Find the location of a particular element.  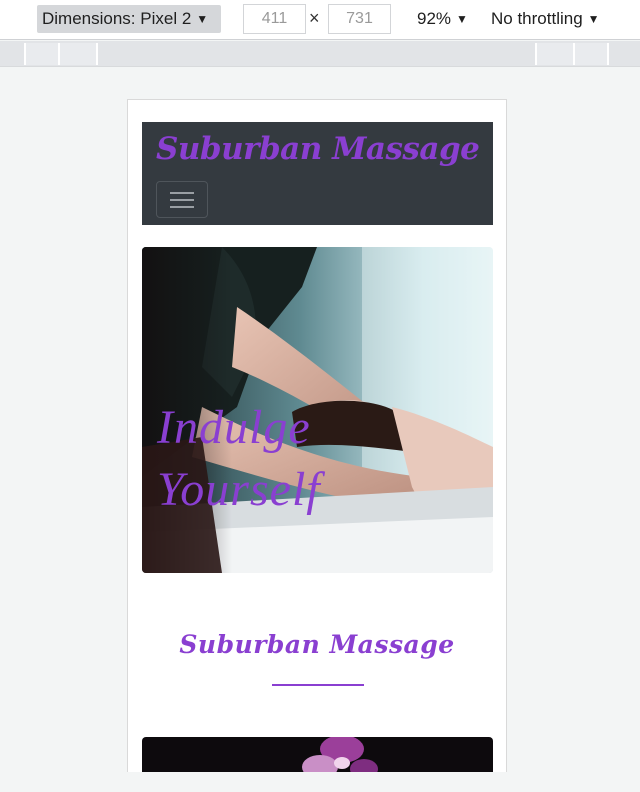

zoom-dropdown: 92% ▼ is located at coordinates (442, 19).